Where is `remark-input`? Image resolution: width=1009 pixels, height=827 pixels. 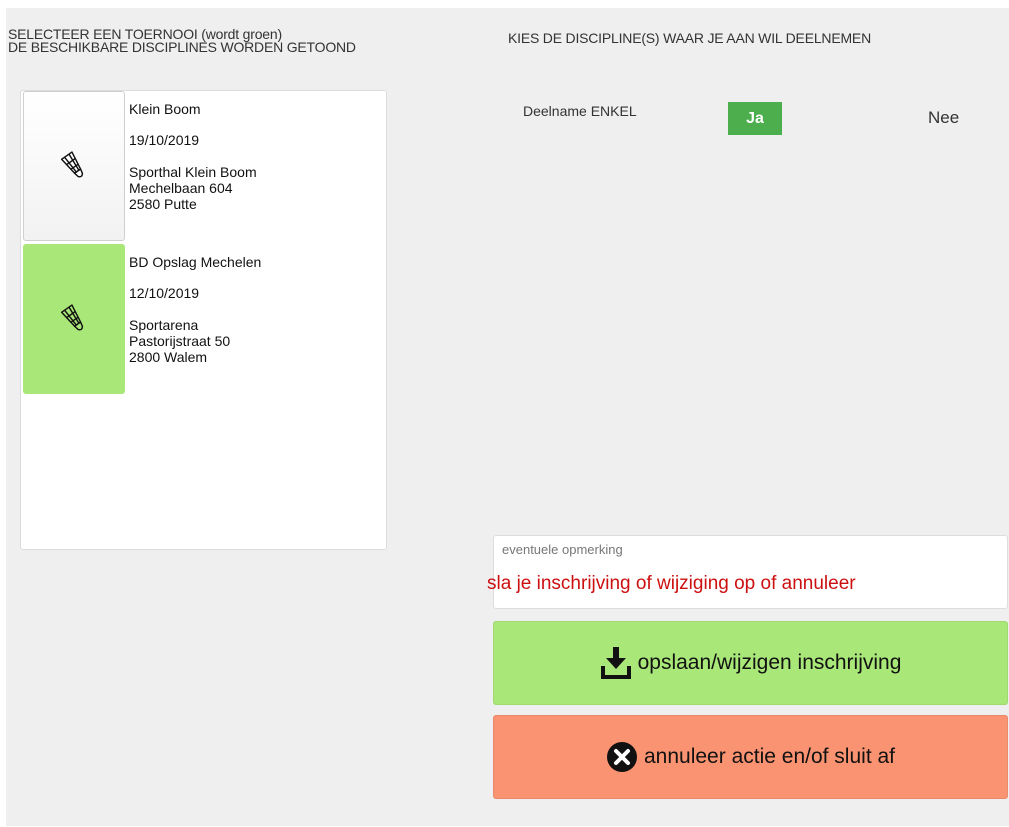
remark-input is located at coordinates (747, 549).